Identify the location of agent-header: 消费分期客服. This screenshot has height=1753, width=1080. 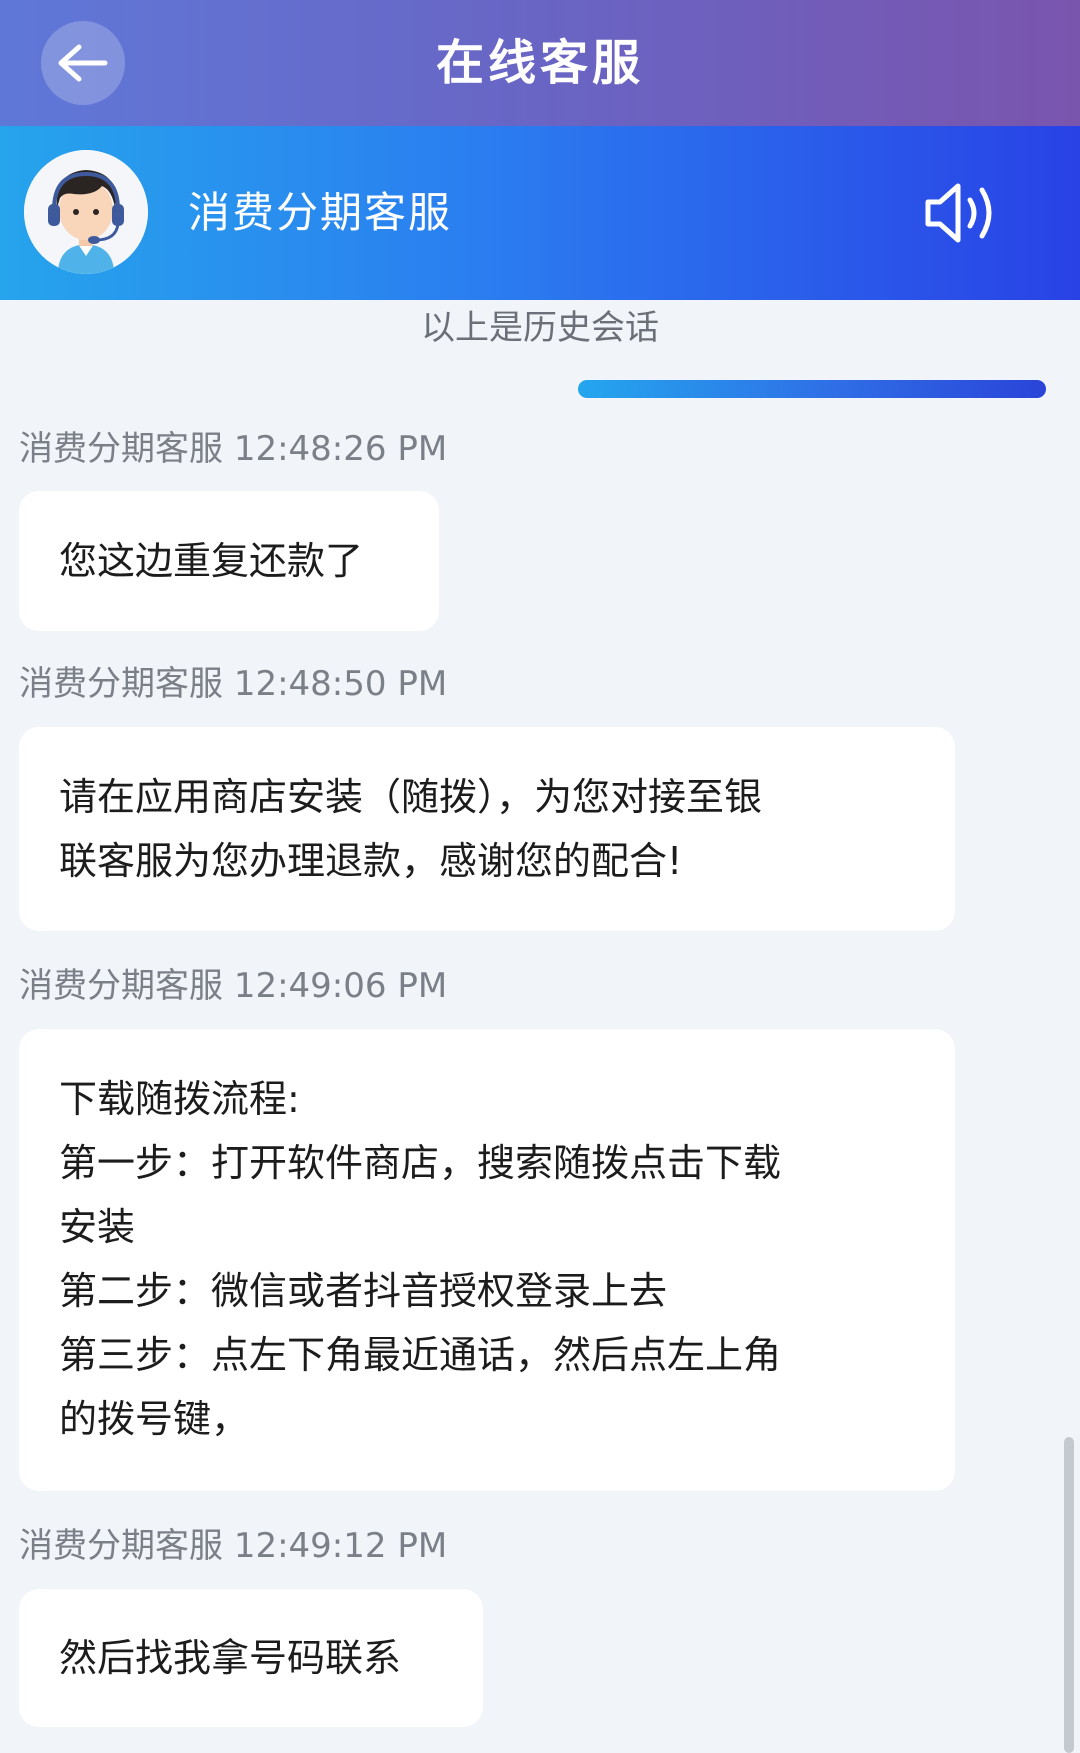
(540, 213).